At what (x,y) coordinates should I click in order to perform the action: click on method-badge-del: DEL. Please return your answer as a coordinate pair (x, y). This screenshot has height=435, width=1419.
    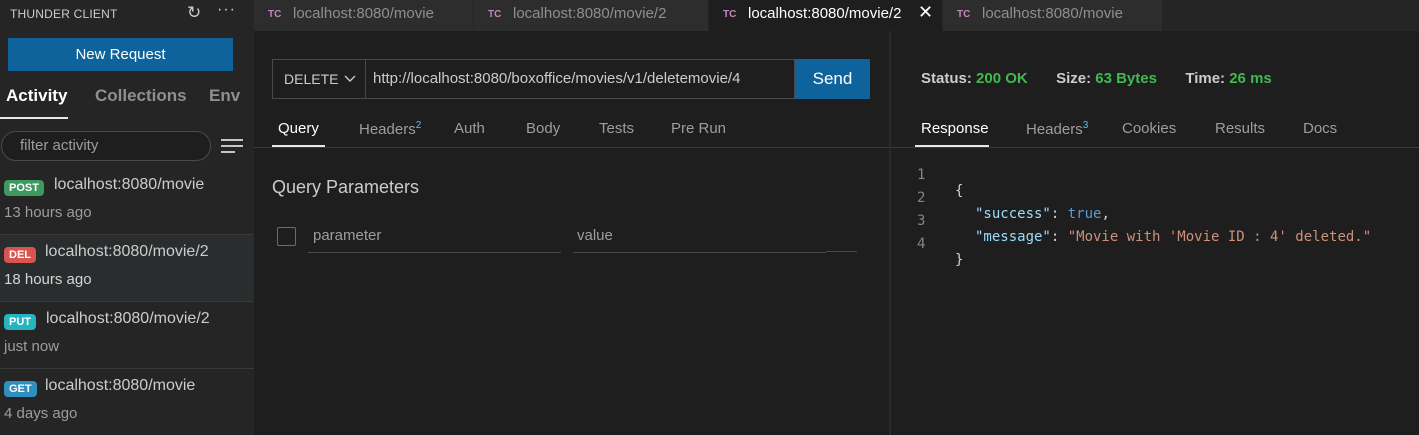
    Looking at the image, I should click on (20, 255).